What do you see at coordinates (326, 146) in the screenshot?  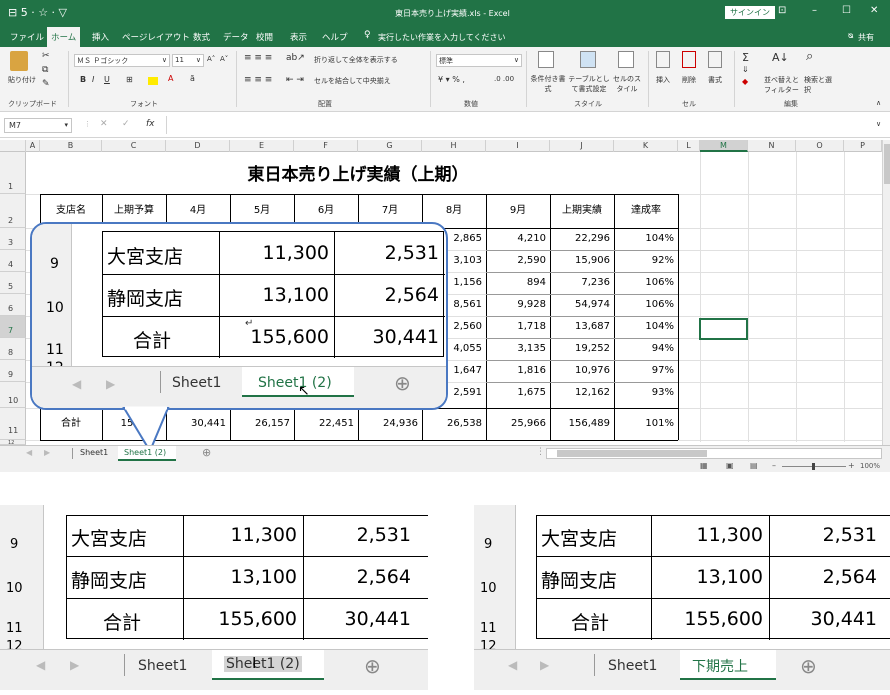 I see `column-header: F` at bounding box center [326, 146].